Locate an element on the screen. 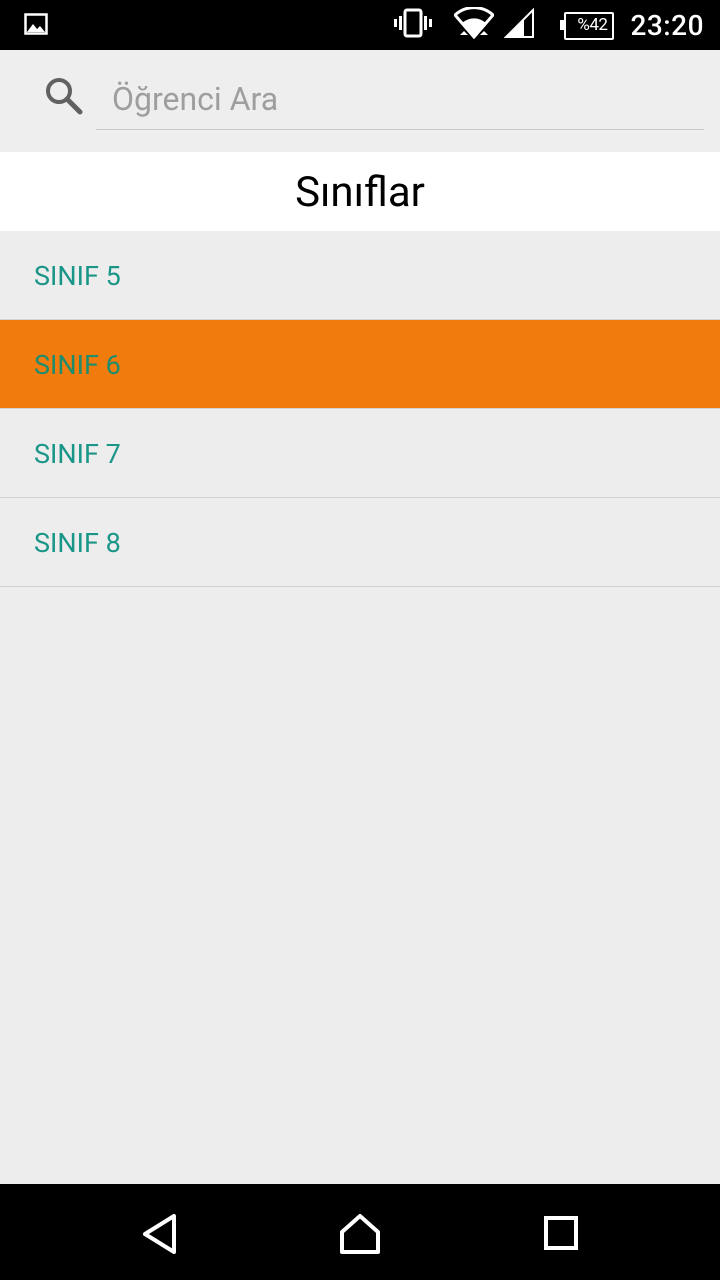  battery-icon: %42 is located at coordinates (587, 26).